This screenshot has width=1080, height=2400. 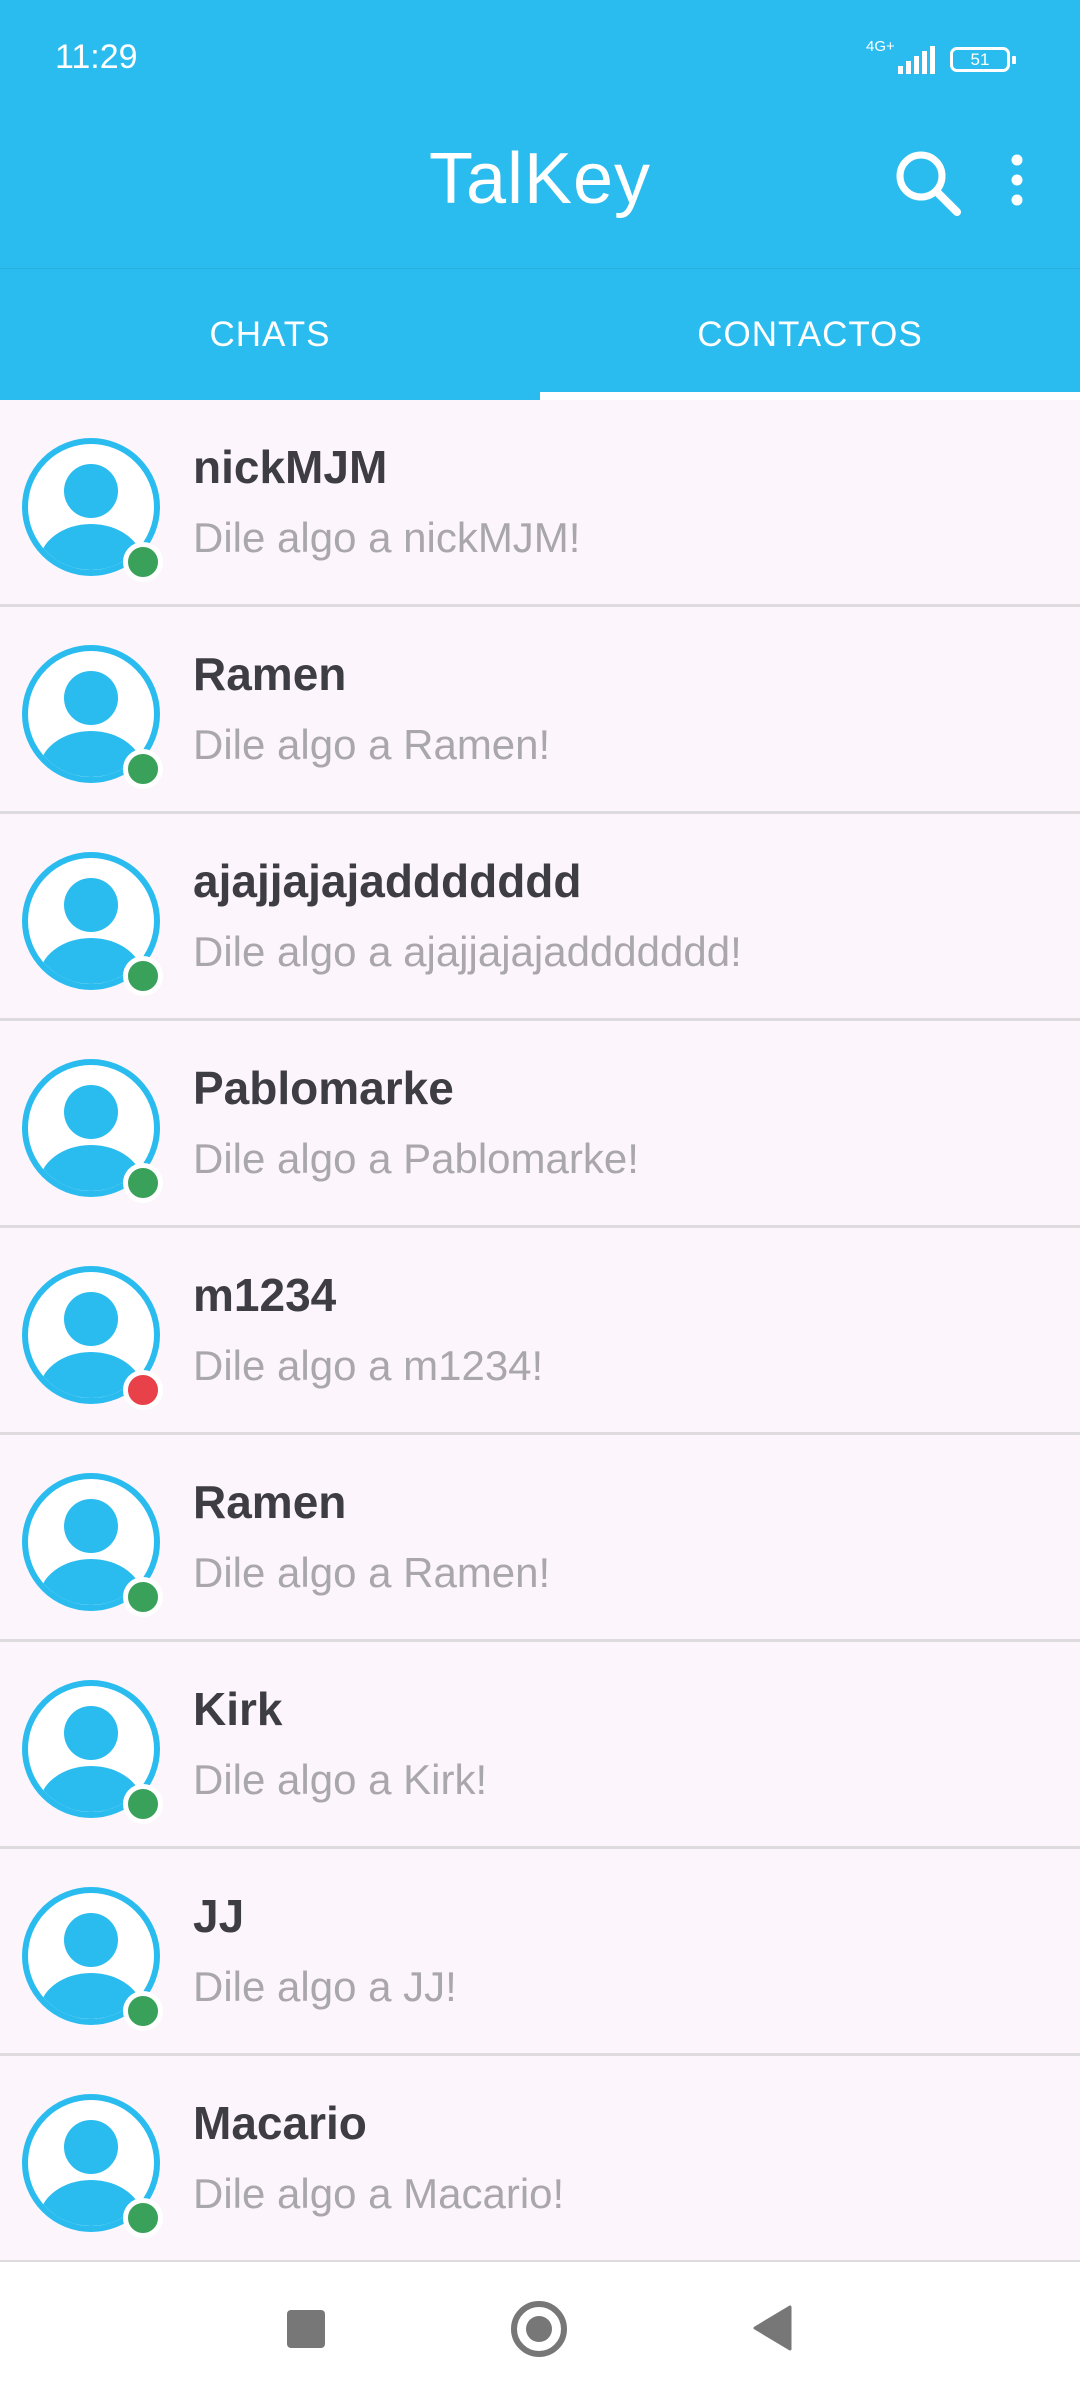 What do you see at coordinates (467, 951) in the screenshot?
I see `contact-message: Dile algo a ajajjajajaddddddd!` at bounding box center [467, 951].